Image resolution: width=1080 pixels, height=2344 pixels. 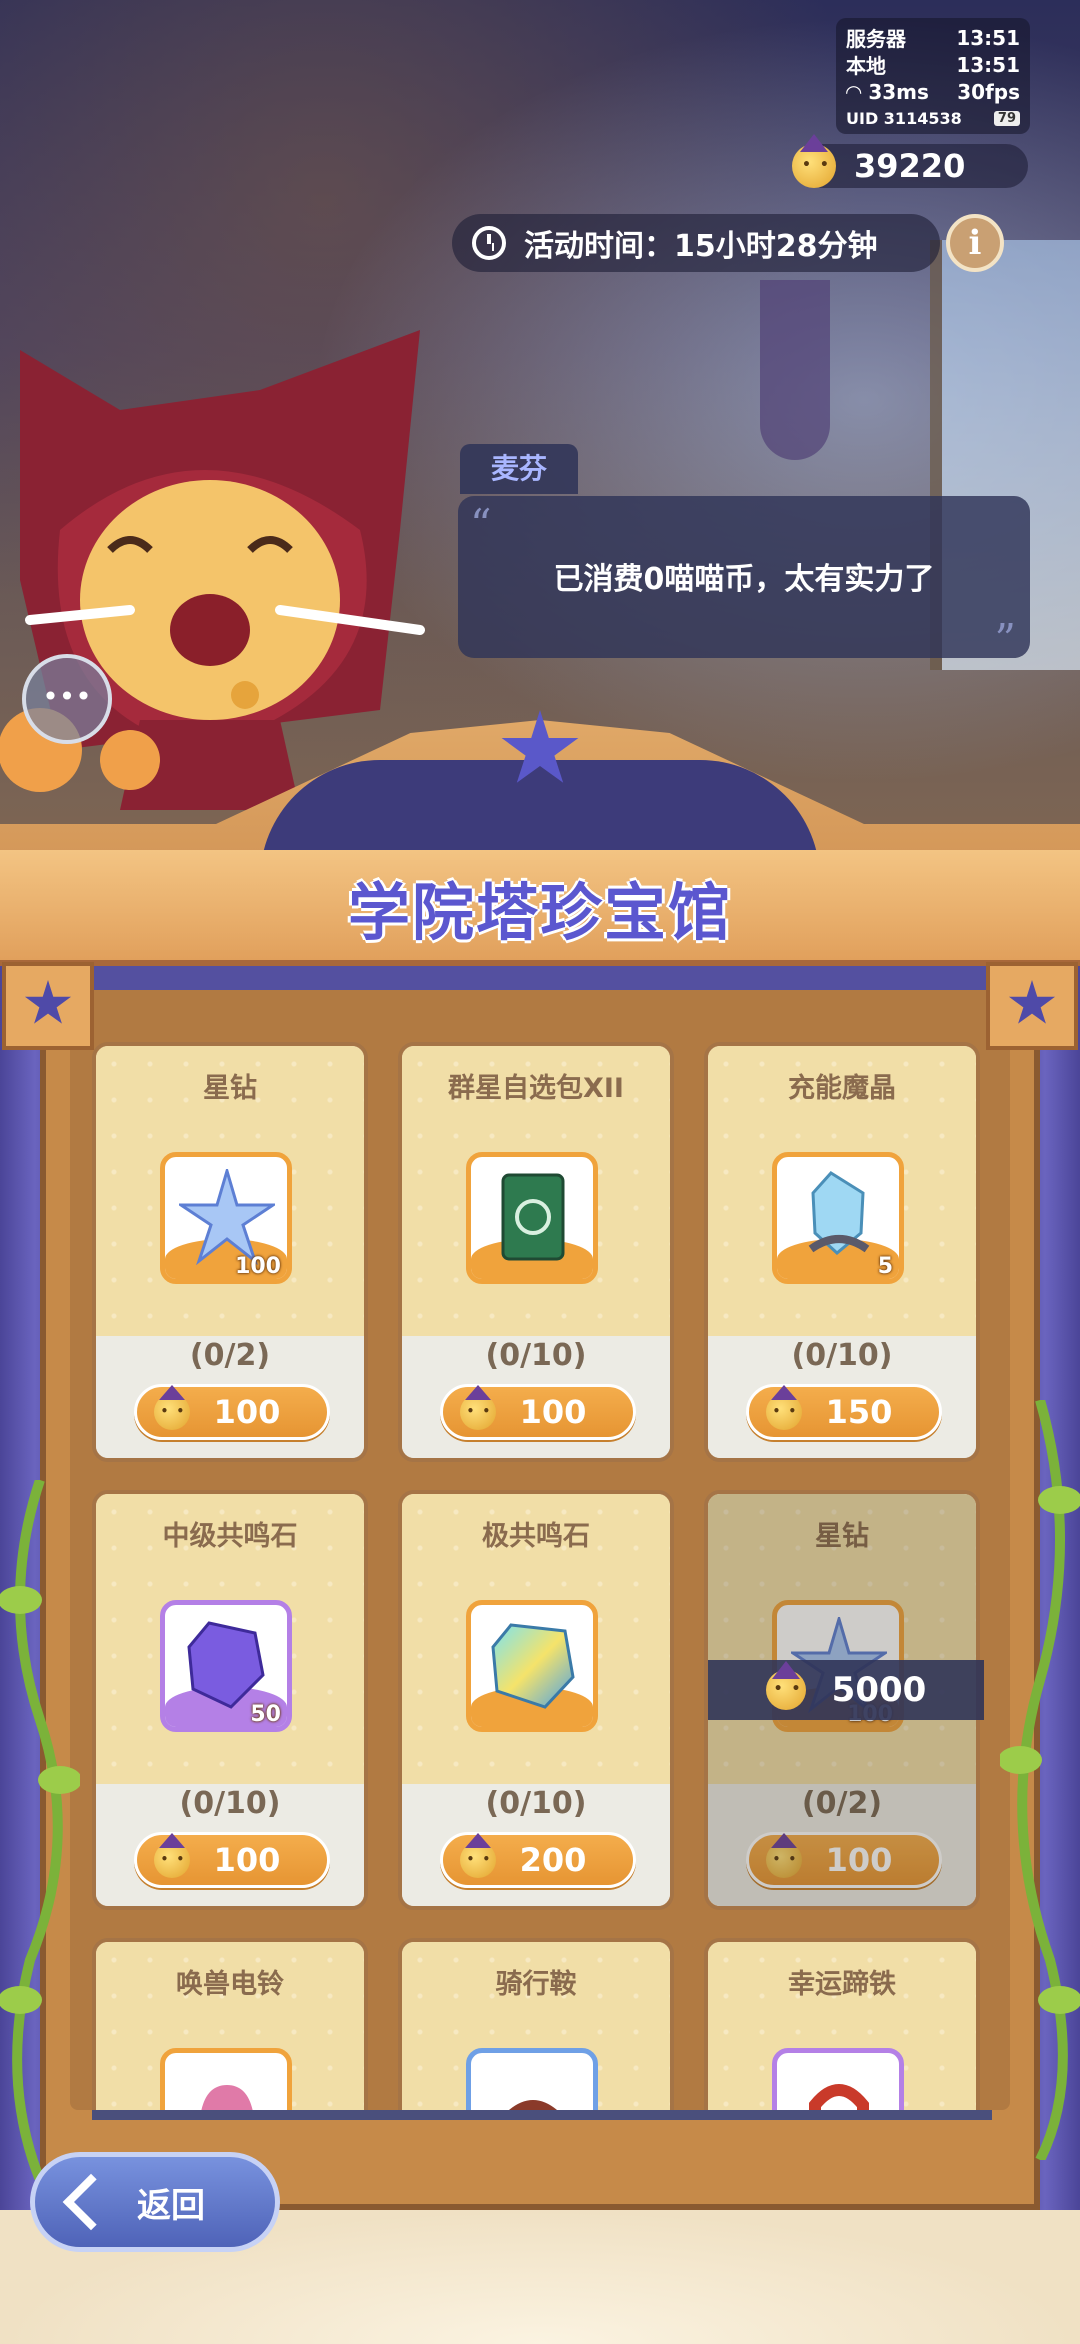 I want to click on chat-button: •••, so click(x=67, y=699).